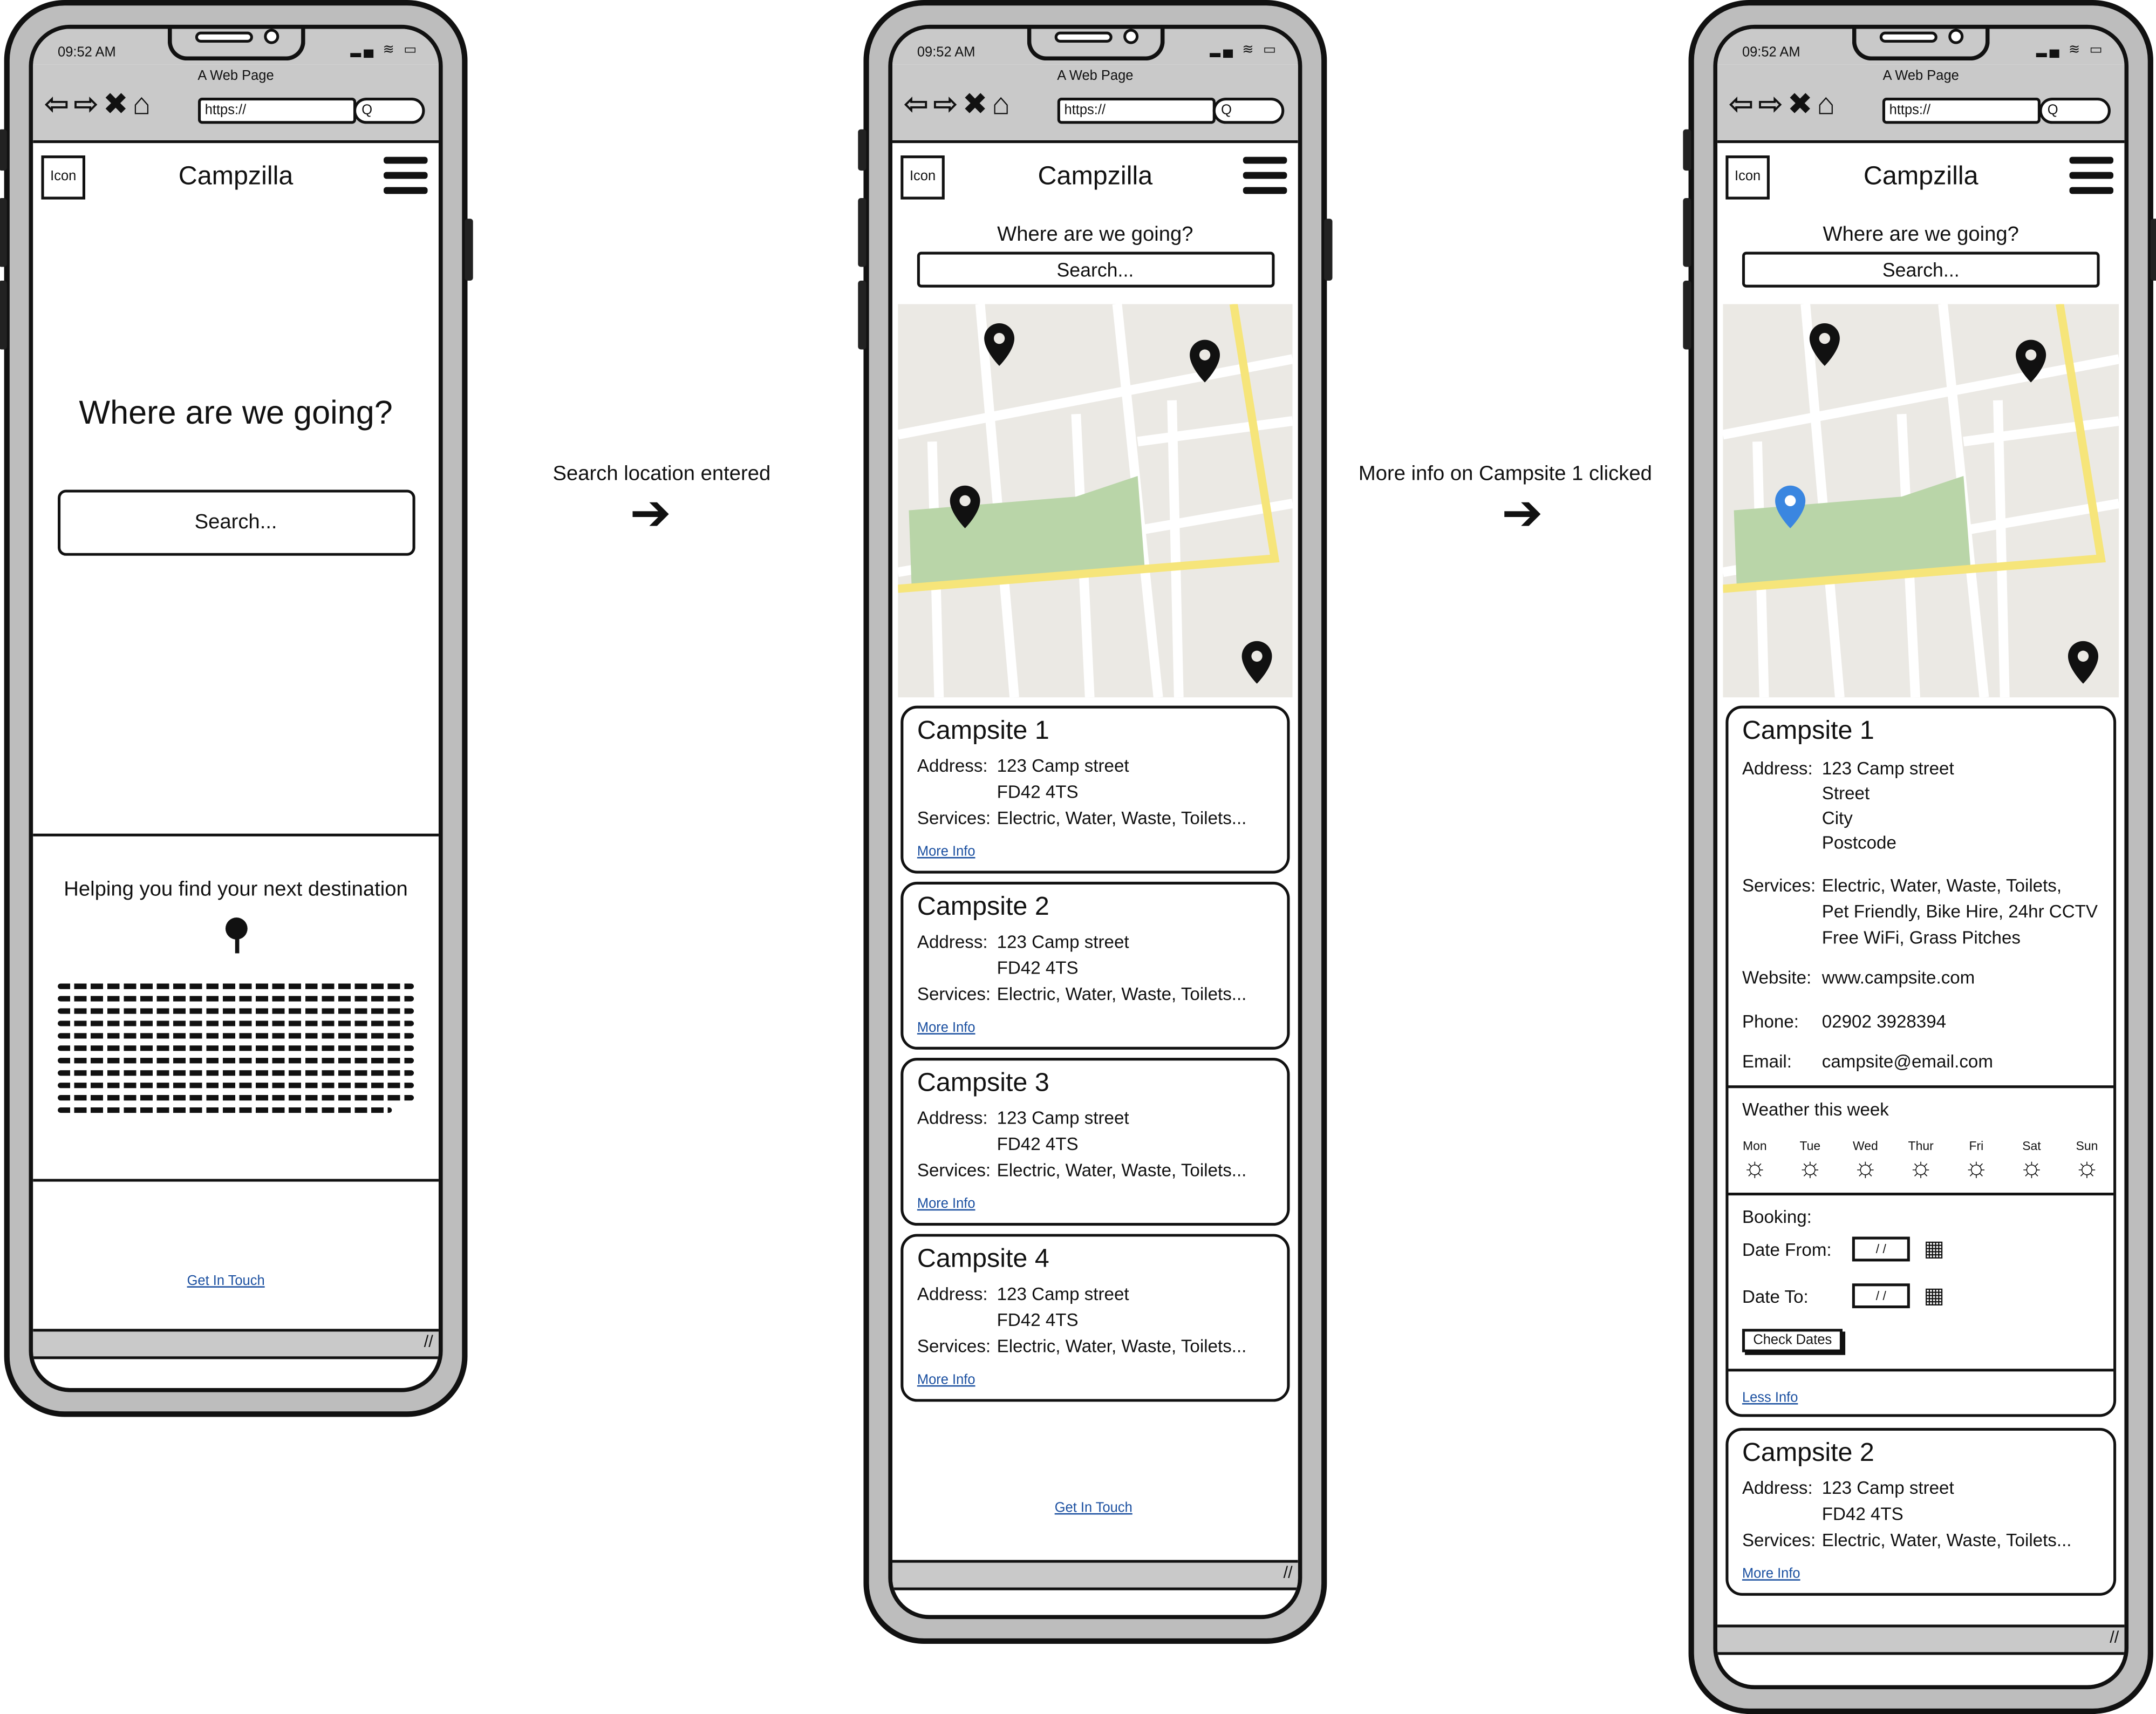 The width and height of the screenshot is (2156, 1714). I want to click on website-label: Website:, so click(1777, 977).